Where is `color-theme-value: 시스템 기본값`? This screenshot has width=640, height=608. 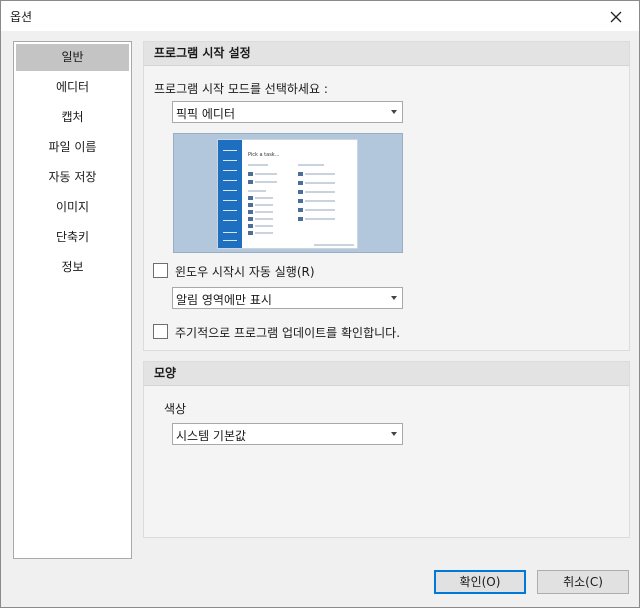 color-theme-value: 시스템 기본값 is located at coordinates (211, 436).